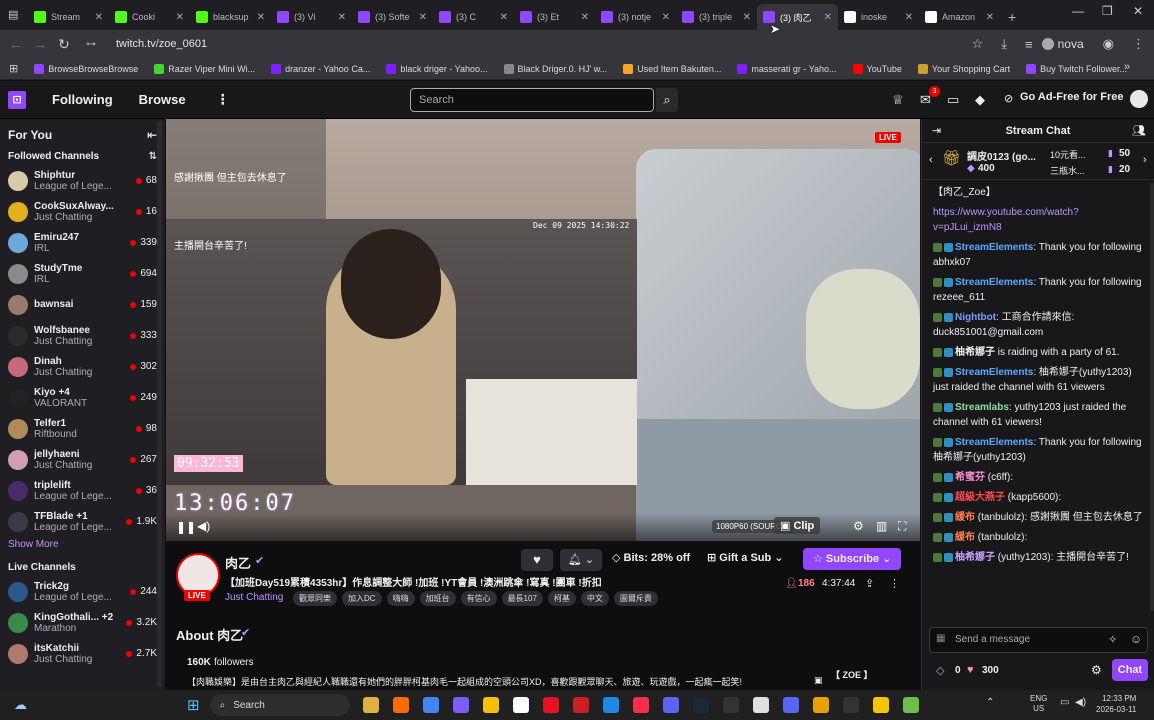  Describe the element at coordinates (869, 583) in the screenshot. I see `share-icon: ⇪` at that location.